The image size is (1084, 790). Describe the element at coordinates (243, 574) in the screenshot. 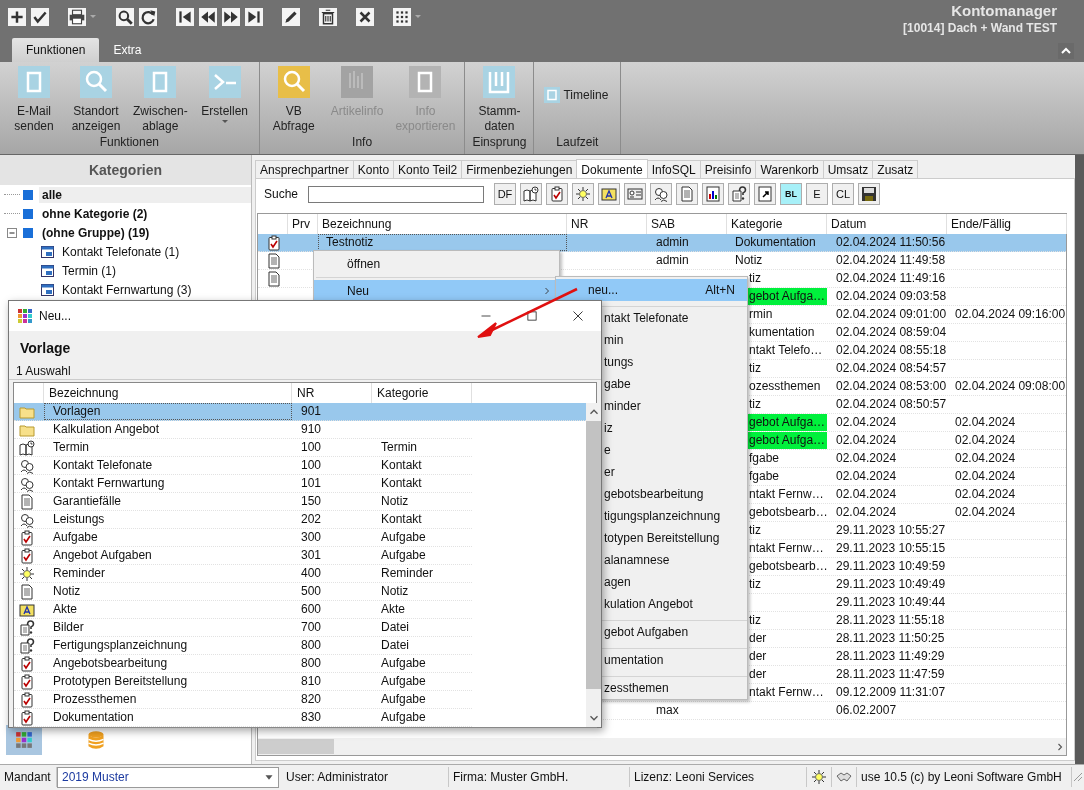

I see `list-row: Reminder 400 Reminder` at that location.